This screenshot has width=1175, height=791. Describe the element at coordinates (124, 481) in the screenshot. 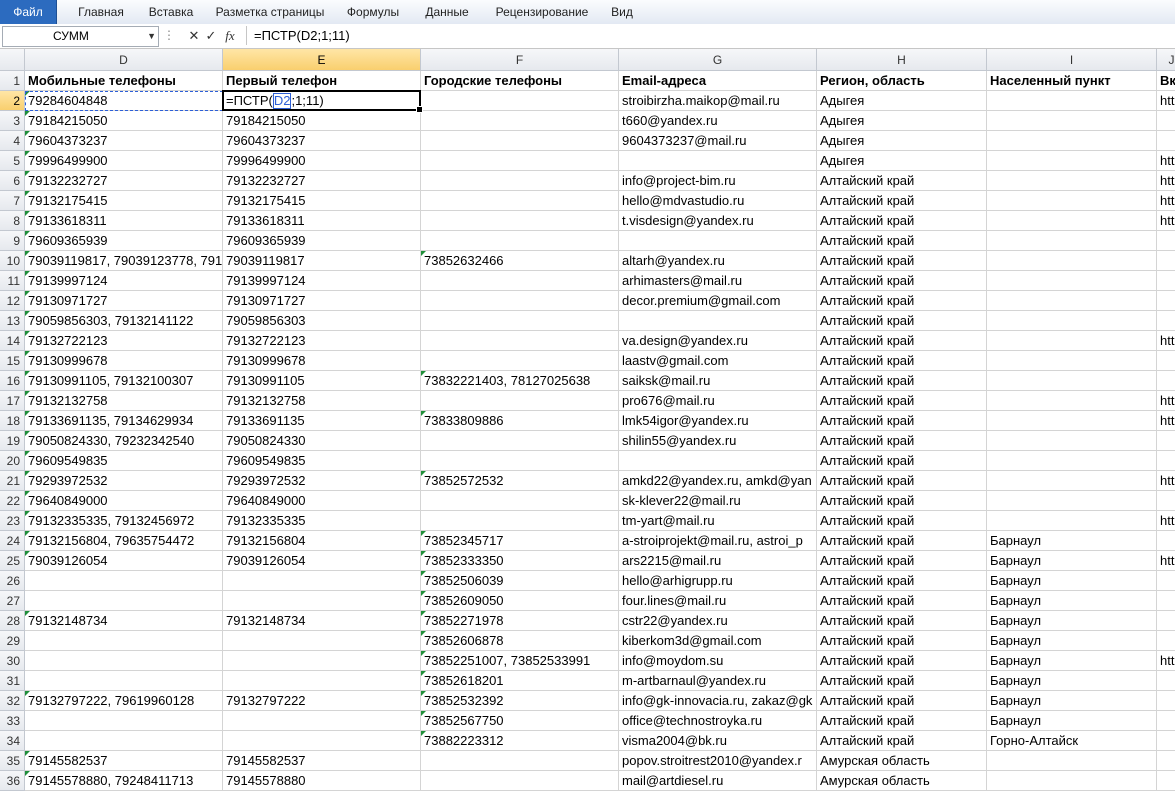

I see `cell-D21: 79293972532` at that location.